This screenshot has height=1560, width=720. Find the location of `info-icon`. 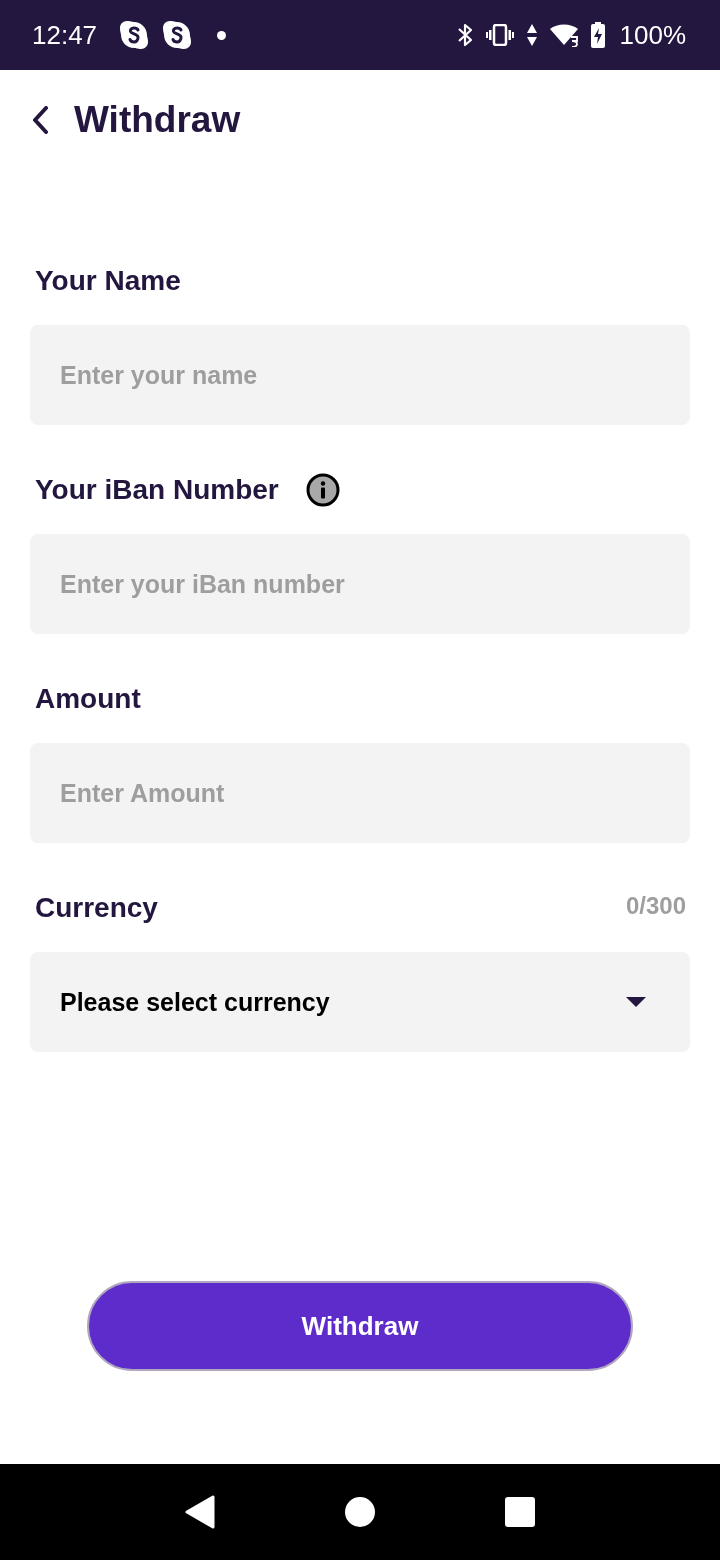

info-icon is located at coordinates (322, 490).